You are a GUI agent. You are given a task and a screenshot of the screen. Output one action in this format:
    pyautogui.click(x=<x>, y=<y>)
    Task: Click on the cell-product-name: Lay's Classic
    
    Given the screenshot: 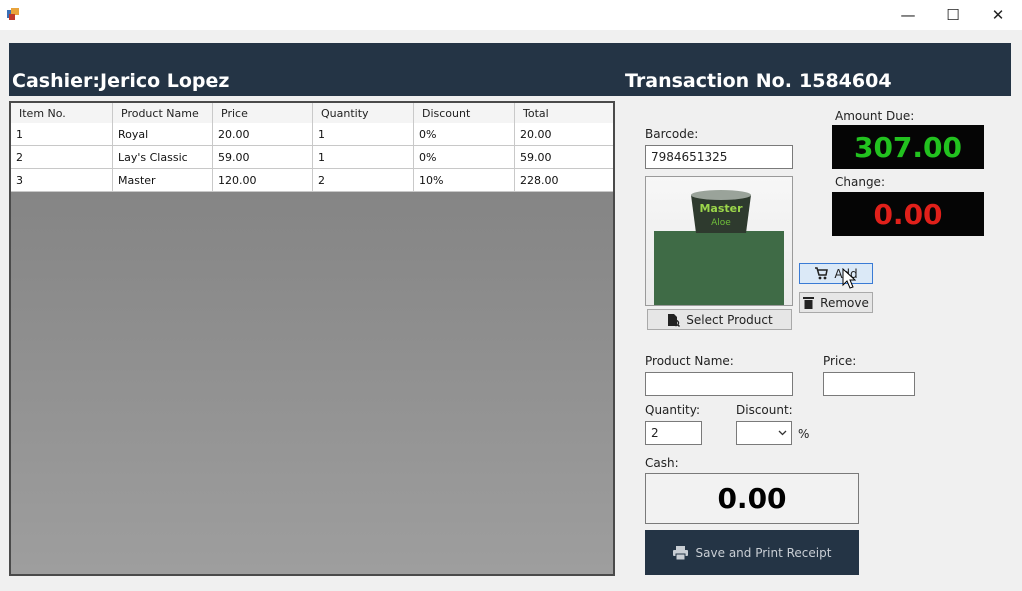 What is the action you would take?
    pyautogui.click(x=163, y=157)
    